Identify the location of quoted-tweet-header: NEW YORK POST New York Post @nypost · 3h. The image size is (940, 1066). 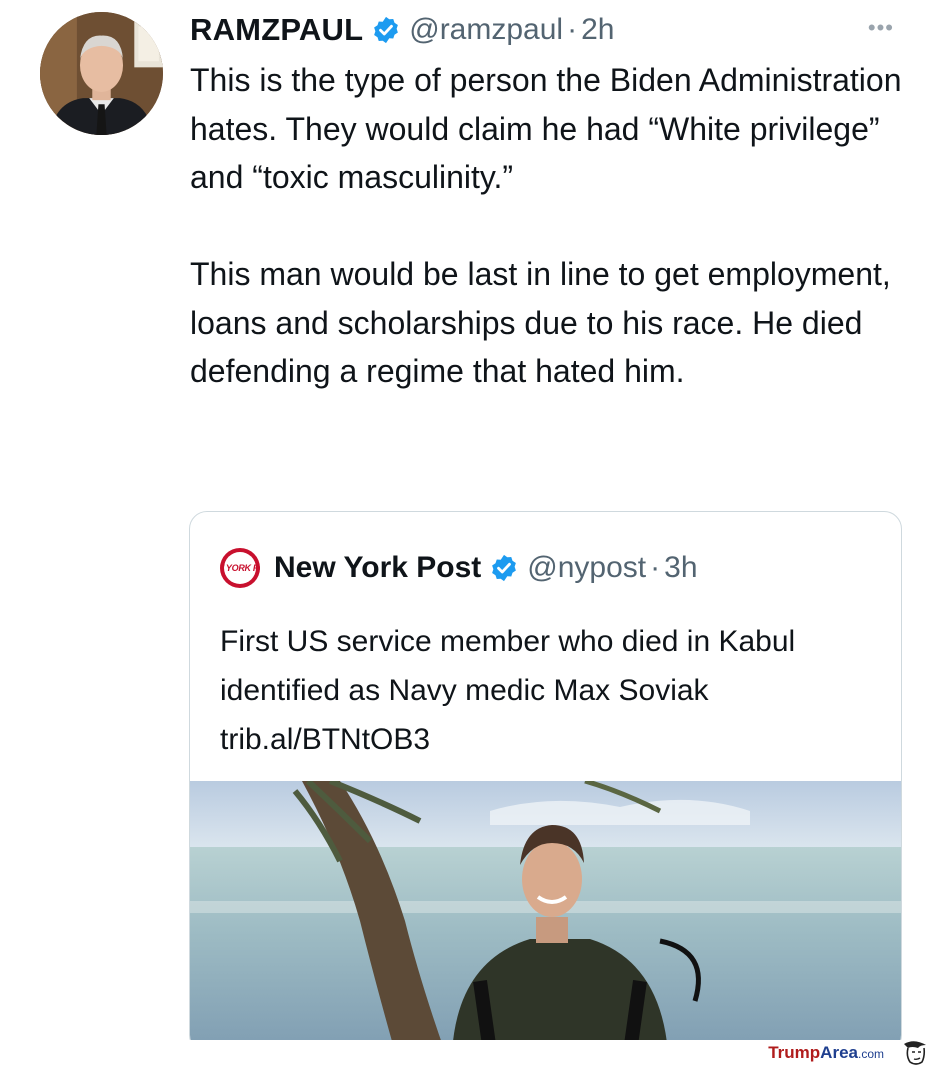
(459, 568).